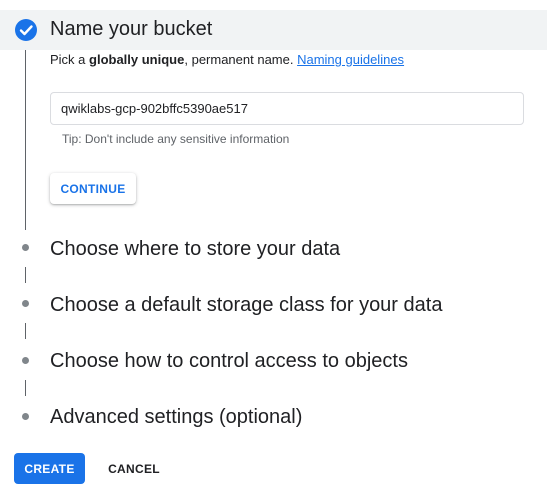 The width and height of the screenshot is (547, 497). Describe the element at coordinates (176, 417) in the screenshot. I see `step-title-advanced: Advanced settings (optional)` at that location.